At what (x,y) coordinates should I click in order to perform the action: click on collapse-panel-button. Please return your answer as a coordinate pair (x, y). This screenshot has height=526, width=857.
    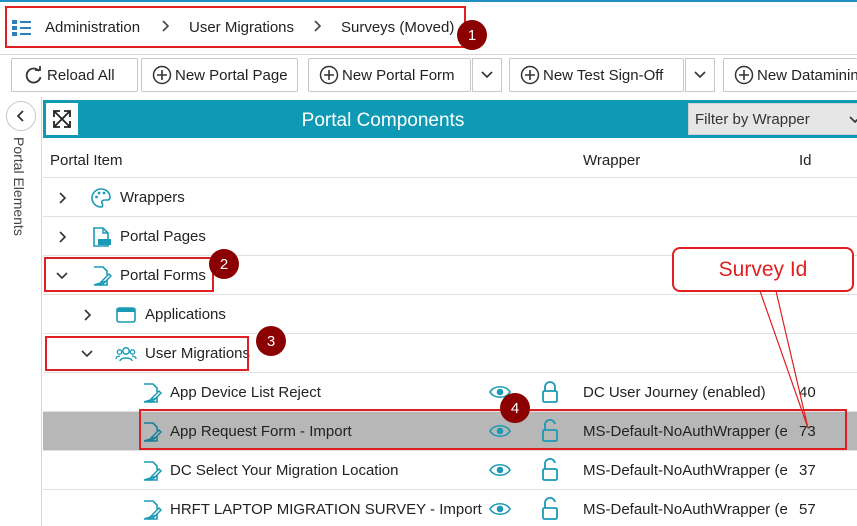
    Looking at the image, I should click on (21, 116).